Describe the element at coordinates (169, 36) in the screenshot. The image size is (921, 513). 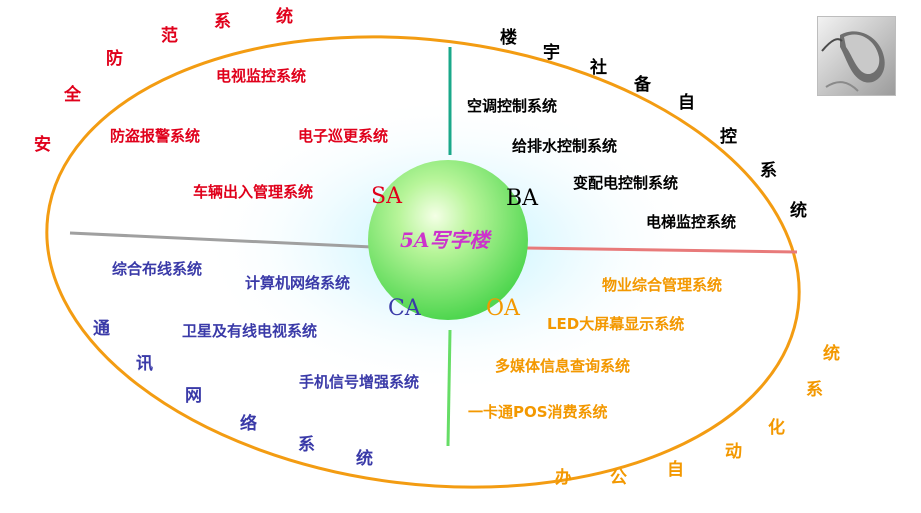
I see `arc-security-char: 范` at that location.